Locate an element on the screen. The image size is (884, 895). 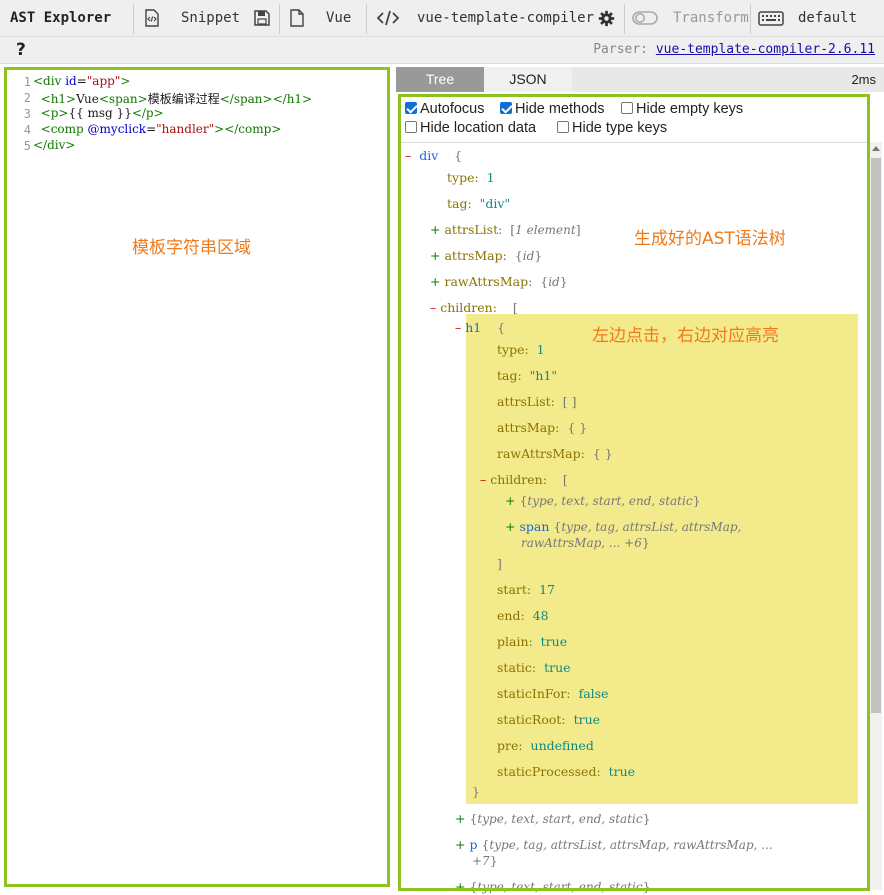
parser-info: Parser: vue-template-compiler-2.6.11 is located at coordinates (734, 49).